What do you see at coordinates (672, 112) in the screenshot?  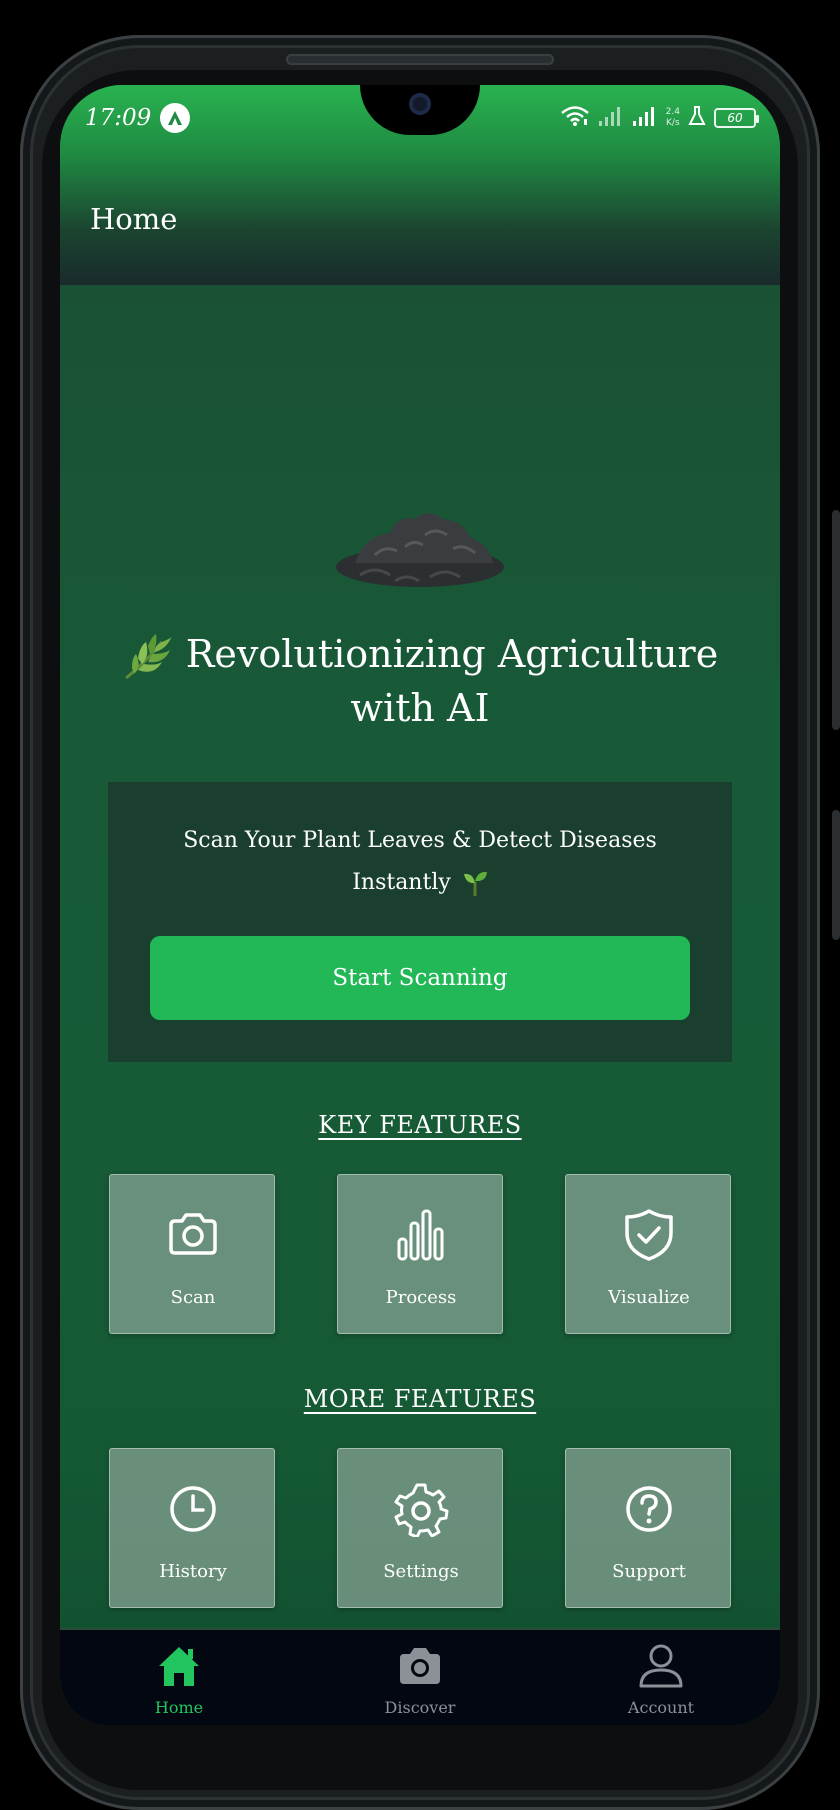 I see `network-speed-value: 2.4` at bounding box center [672, 112].